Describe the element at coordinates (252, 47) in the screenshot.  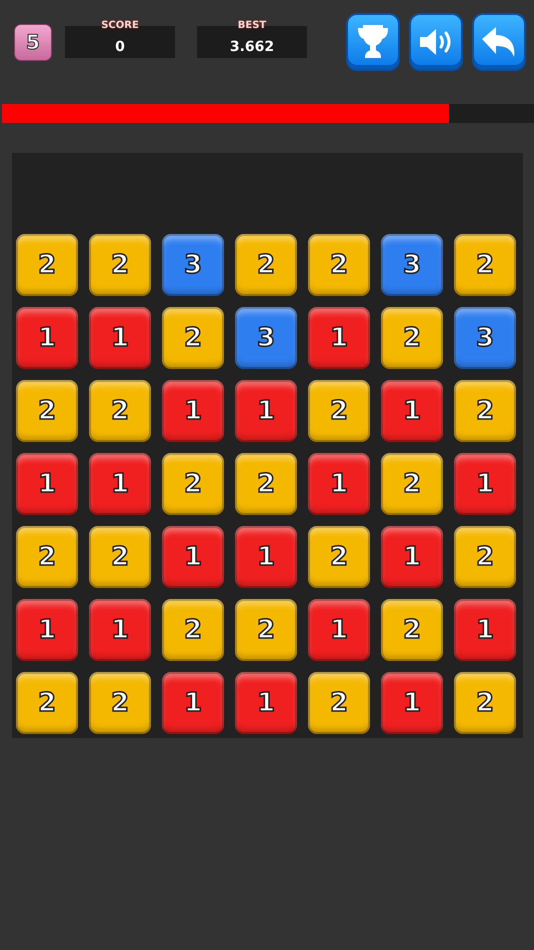
I see `stat-value: 3.662` at that location.